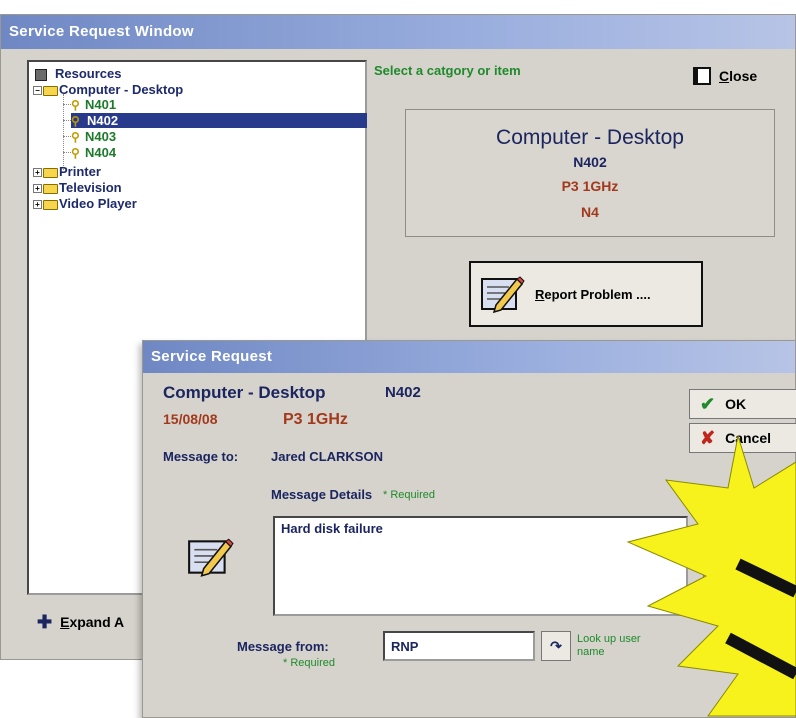 Image resolution: width=796 pixels, height=718 pixels. I want to click on lookup-user-button: ↷, so click(556, 646).